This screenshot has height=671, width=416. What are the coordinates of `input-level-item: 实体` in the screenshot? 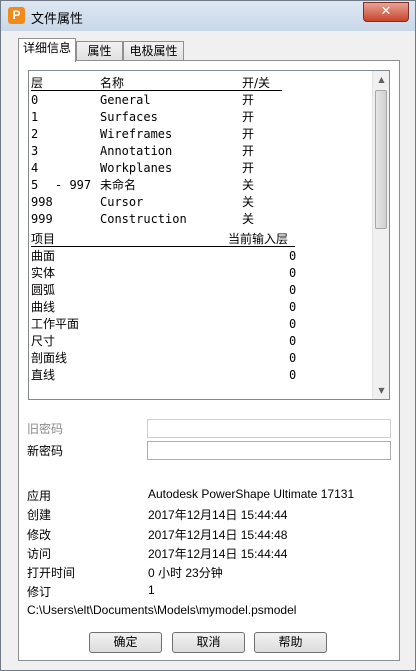 It's located at (43, 273).